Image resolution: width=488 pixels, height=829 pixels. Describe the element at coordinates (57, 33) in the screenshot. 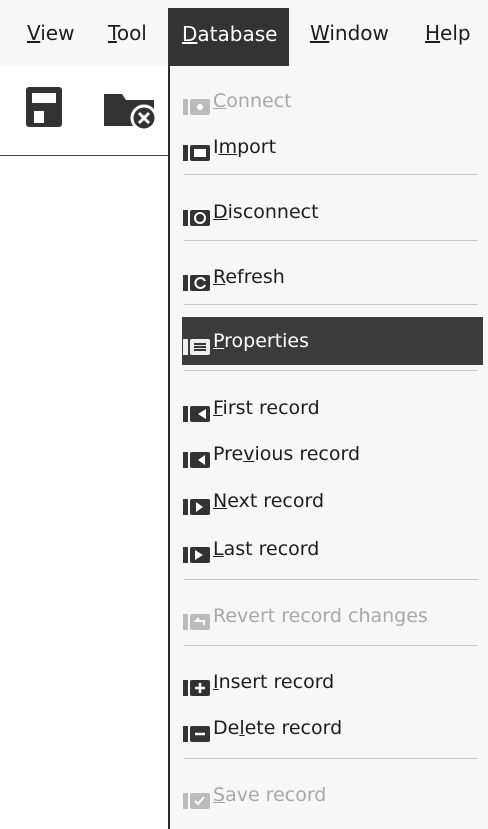

I see `menu-view-rest: iew` at that location.